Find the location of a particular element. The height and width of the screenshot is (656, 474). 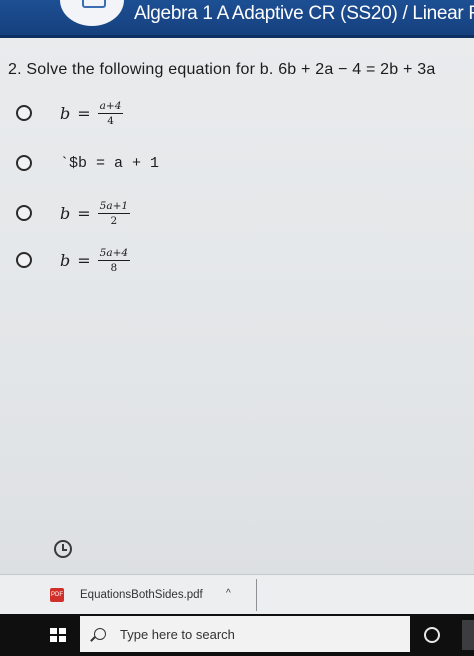

book-icon is located at coordinates (94, 4).